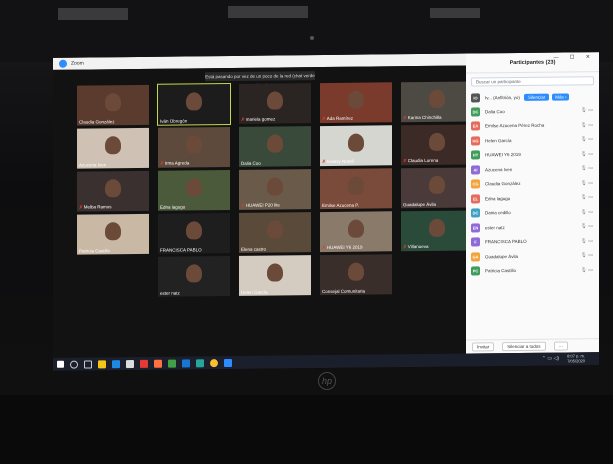  Describe the element at coordinates (194, 276) in the screenshot. I see `video-tile: ester natz` at that location.